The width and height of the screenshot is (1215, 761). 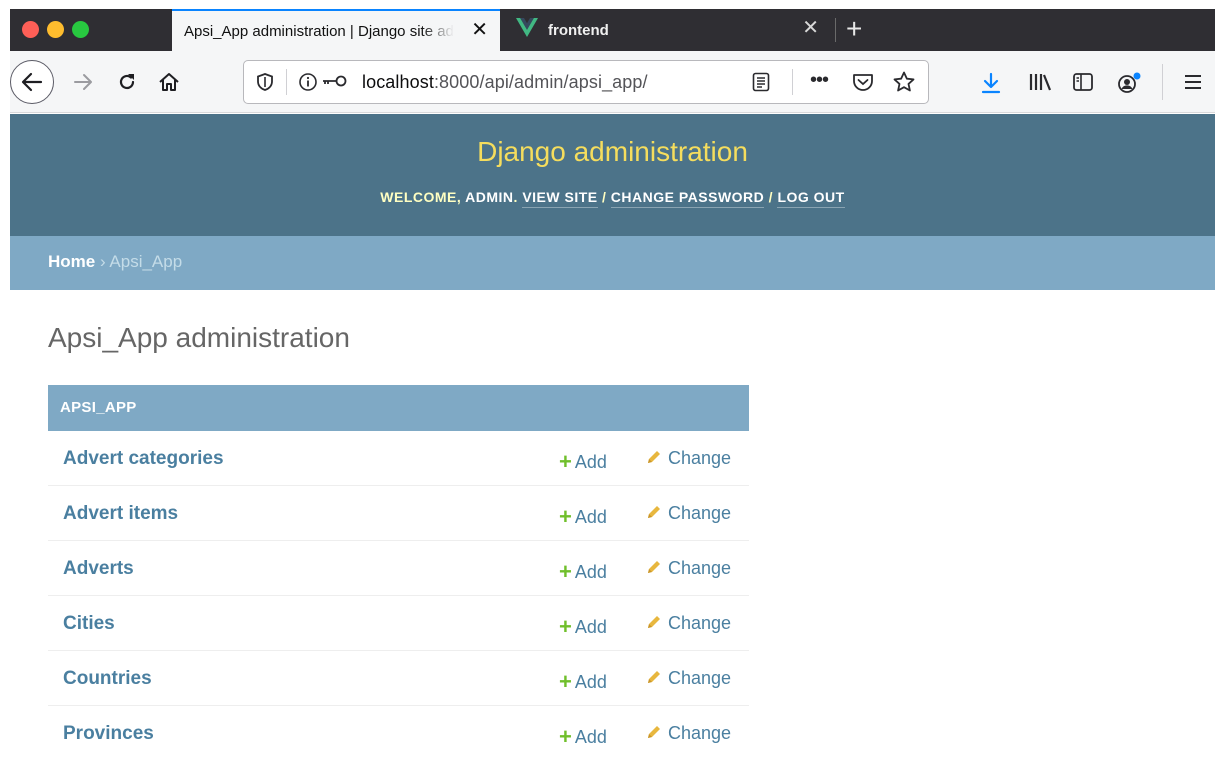 What do you see at coordinates (308, 84) in the screenshot?
I see `info-icon` at bounding box center [308, 84].